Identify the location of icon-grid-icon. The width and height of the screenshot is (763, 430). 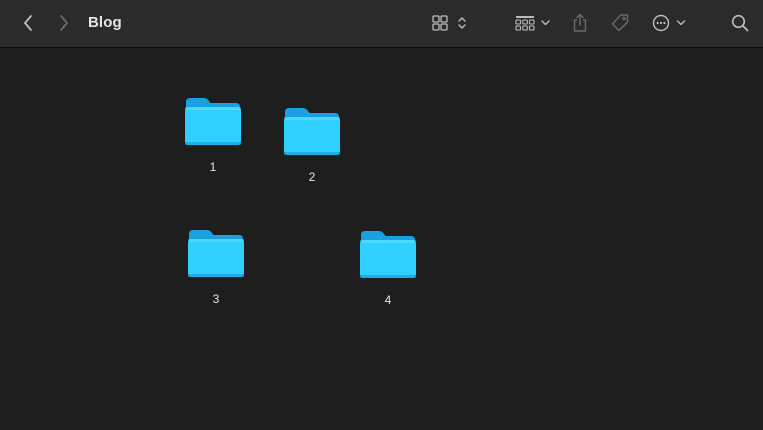
(449, 23).